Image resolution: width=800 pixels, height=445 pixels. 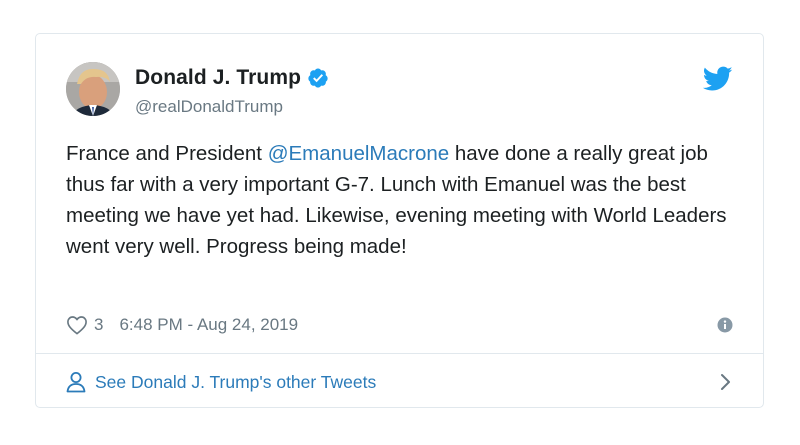 What do you see at coordinates (76, 382) in the screenshot?
I see `person-icon` at bounding box center [76, 382].